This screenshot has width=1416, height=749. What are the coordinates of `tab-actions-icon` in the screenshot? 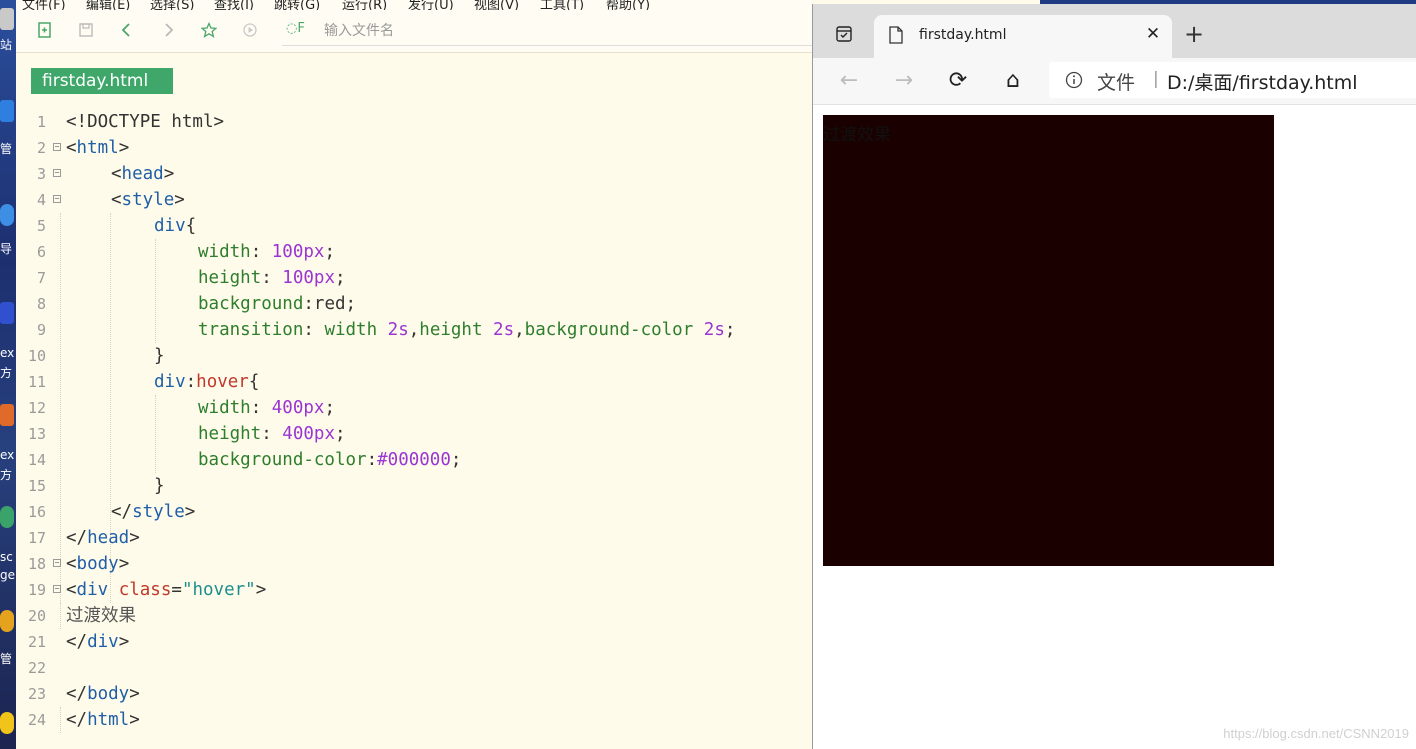 It's located at (844, 34).